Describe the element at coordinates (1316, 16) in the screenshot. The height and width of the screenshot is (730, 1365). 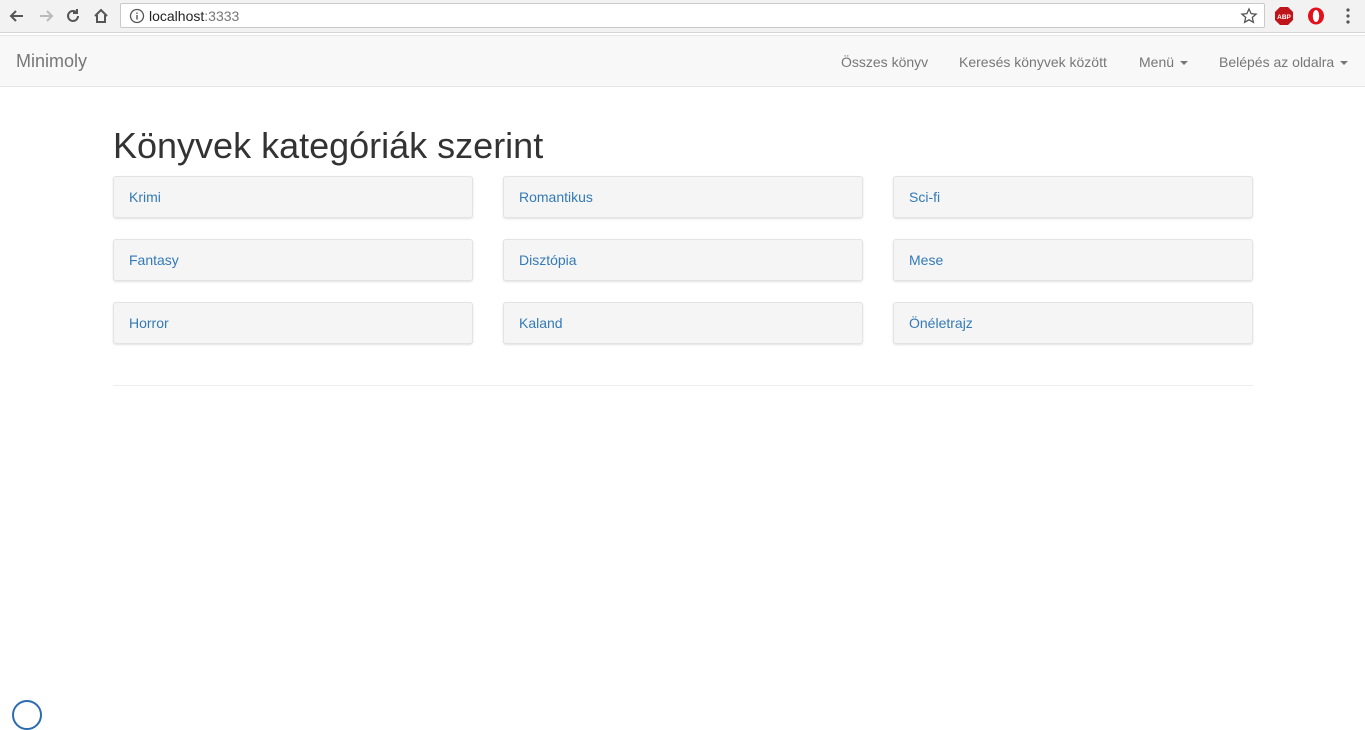
I see `opera-icon` at that location.